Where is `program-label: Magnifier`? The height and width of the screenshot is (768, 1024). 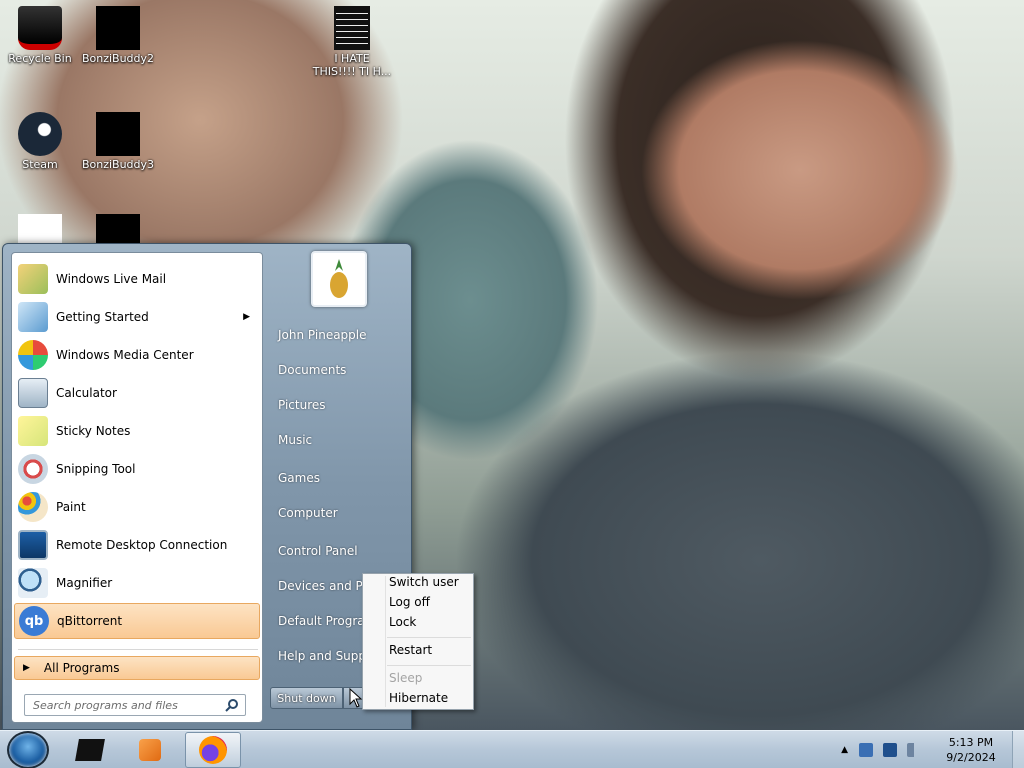 program-label: Magnifier is located at coordinates (84, 583).